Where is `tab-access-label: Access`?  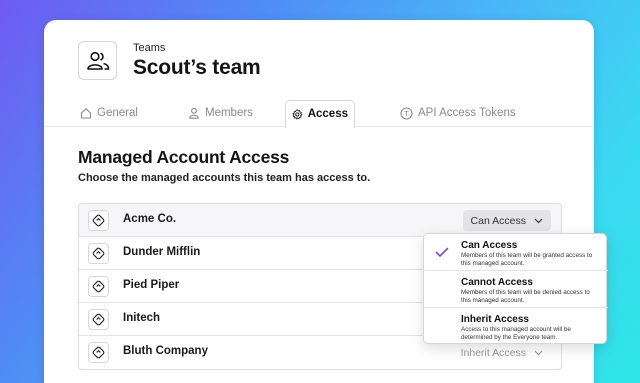 tab-access-label: Access is located at coordinates (327, 114).